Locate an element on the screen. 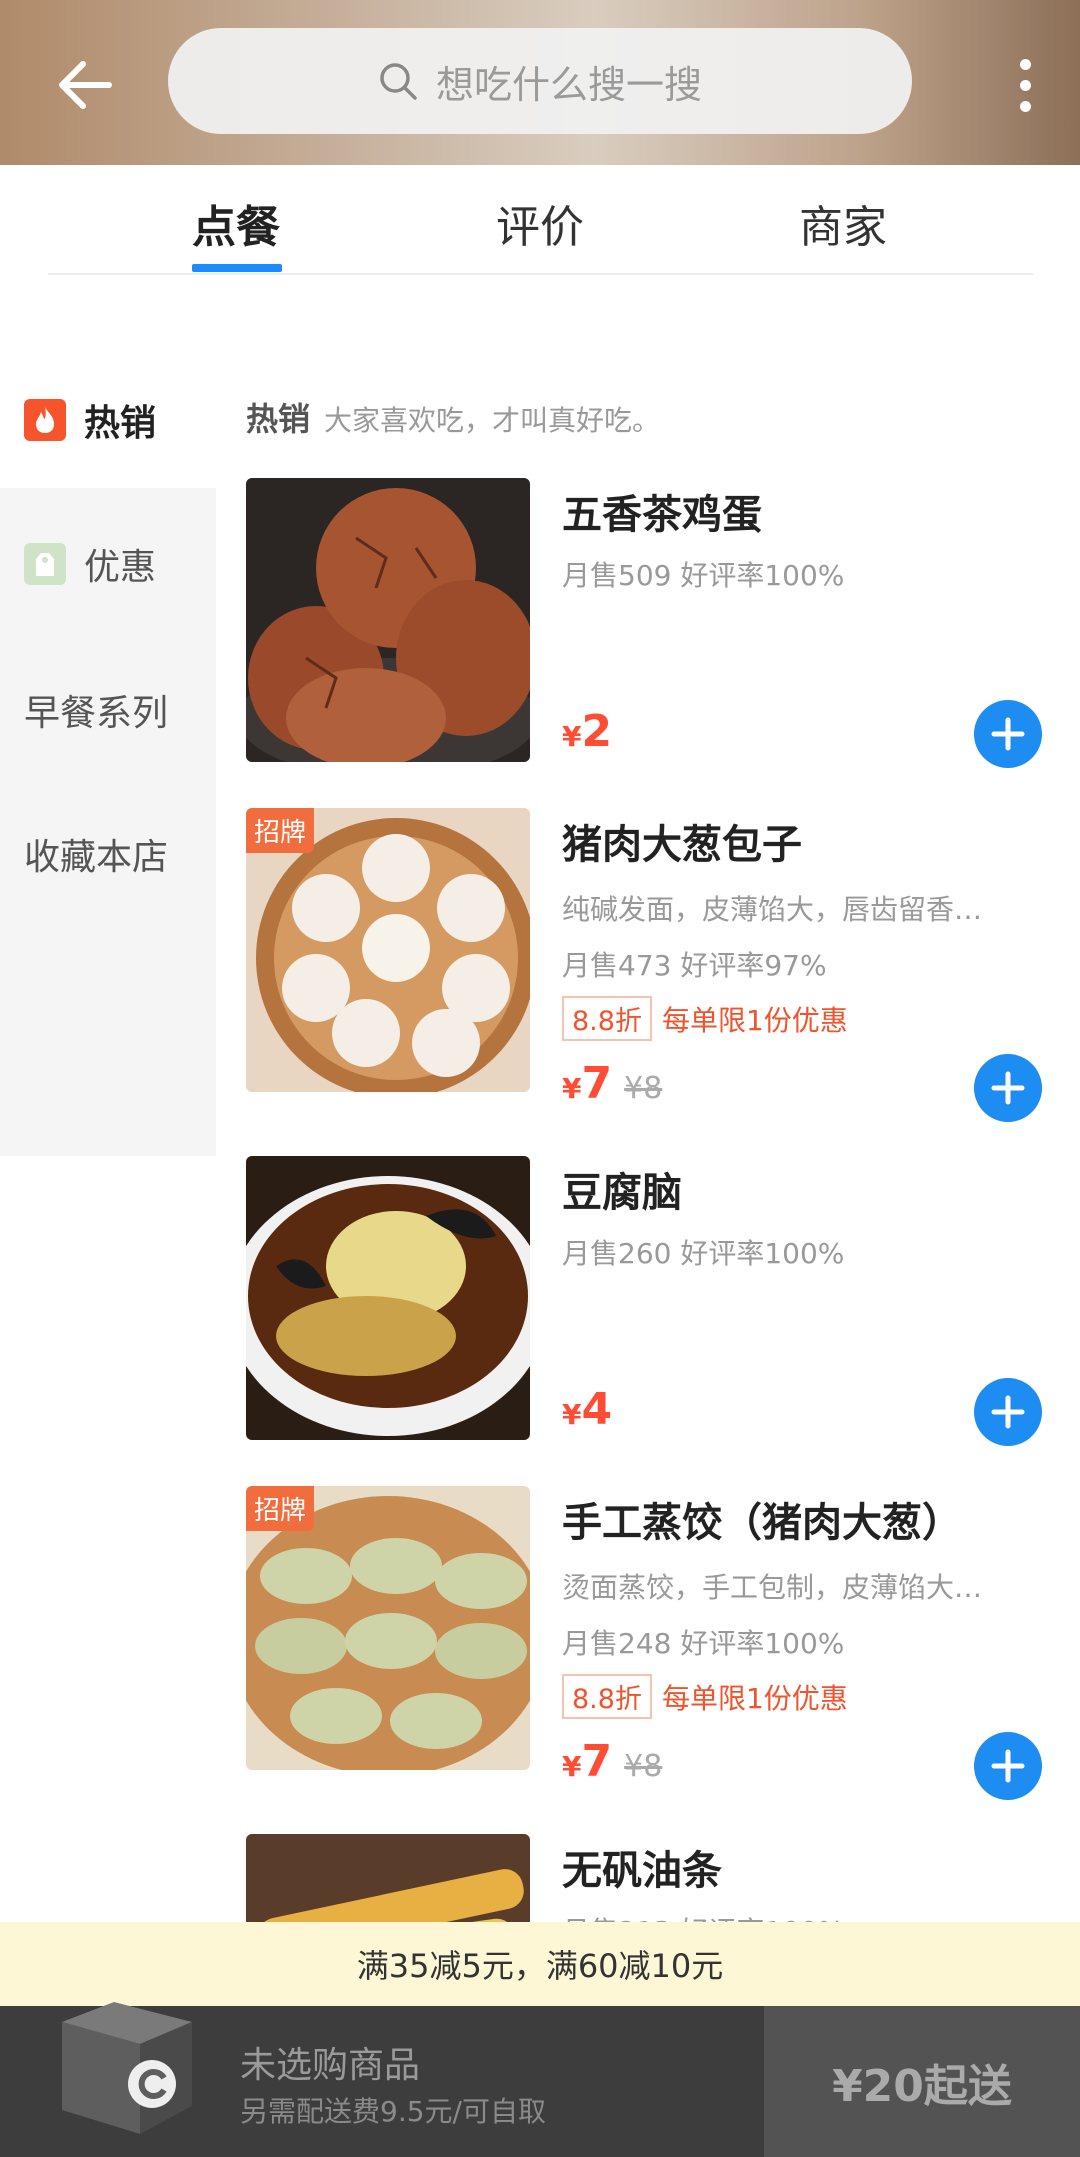 This screenshot has width=1080, height=2157. current-price: ¥4 is located at coordinates (587, 1409).